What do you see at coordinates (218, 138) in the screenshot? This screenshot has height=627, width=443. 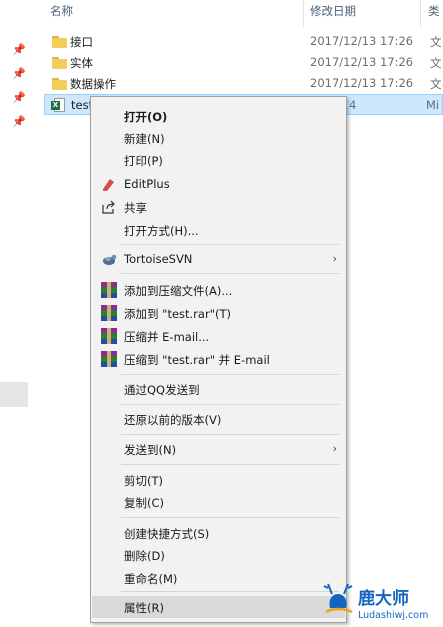 I see `menu-item-new: 新建(N)` at bounding box center [218, 138].